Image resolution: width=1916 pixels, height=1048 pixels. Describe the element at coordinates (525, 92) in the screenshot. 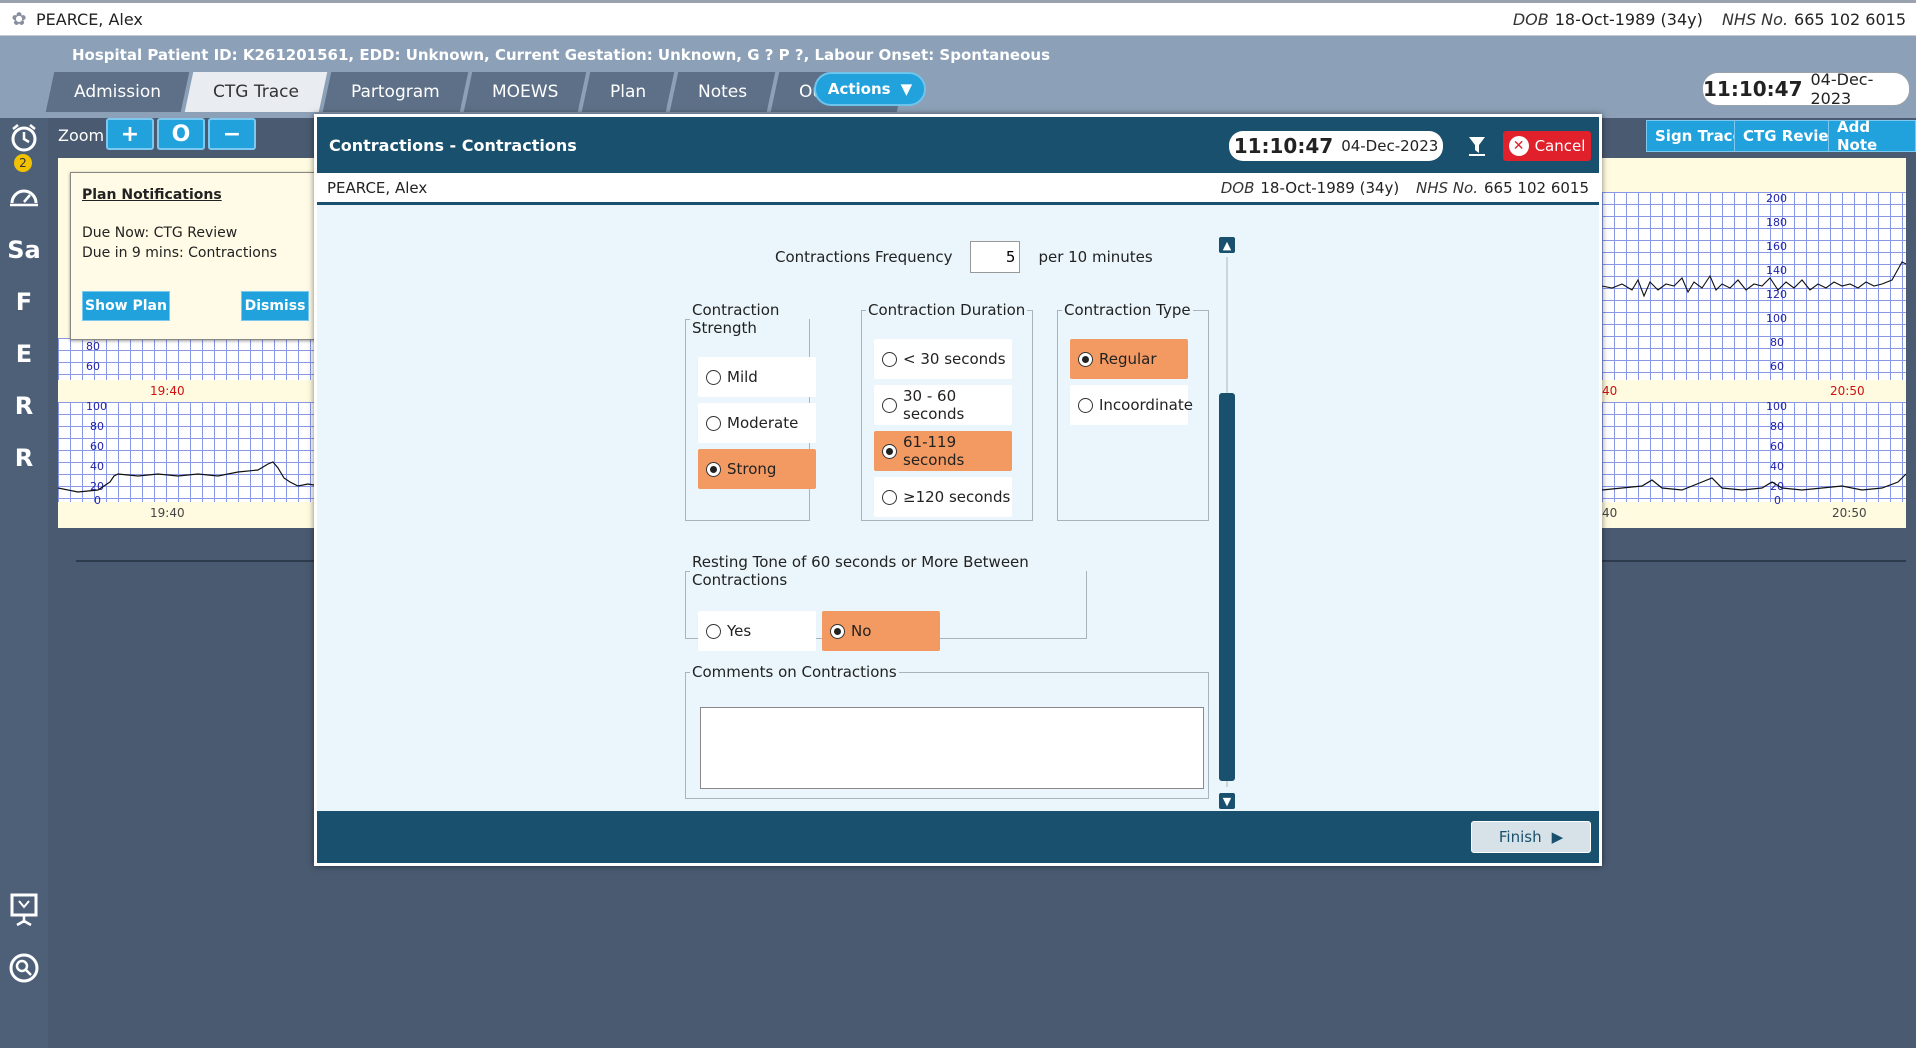

I see `tab-moews: MOEWS` at that location.